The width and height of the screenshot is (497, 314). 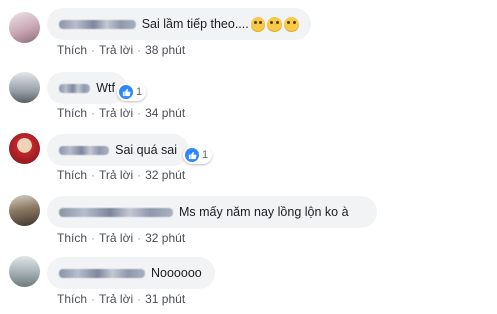 I want to click on comment-bubble: Noooooo, so click(x=131, y=273).